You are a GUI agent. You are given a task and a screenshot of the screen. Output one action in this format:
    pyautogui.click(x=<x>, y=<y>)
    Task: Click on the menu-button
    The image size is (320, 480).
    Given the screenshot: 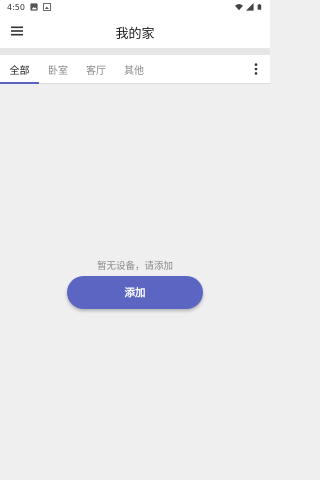 What is the action you would take?
    pyautogui.click(x=17, y=31)
    